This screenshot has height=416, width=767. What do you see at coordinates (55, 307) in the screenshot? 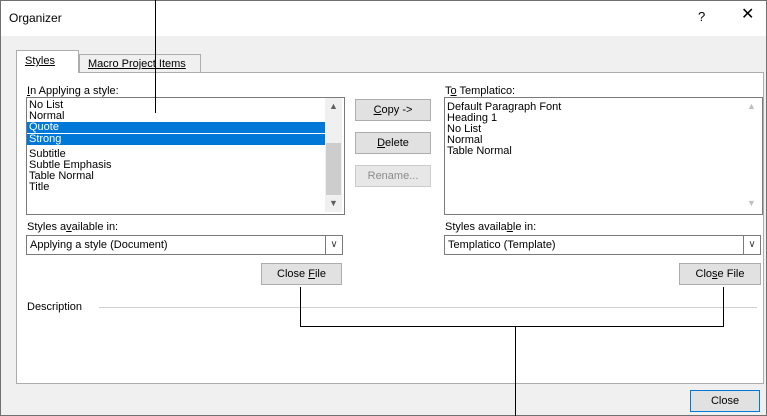
I see `description-label: Description` at bounding box center [55, 307].